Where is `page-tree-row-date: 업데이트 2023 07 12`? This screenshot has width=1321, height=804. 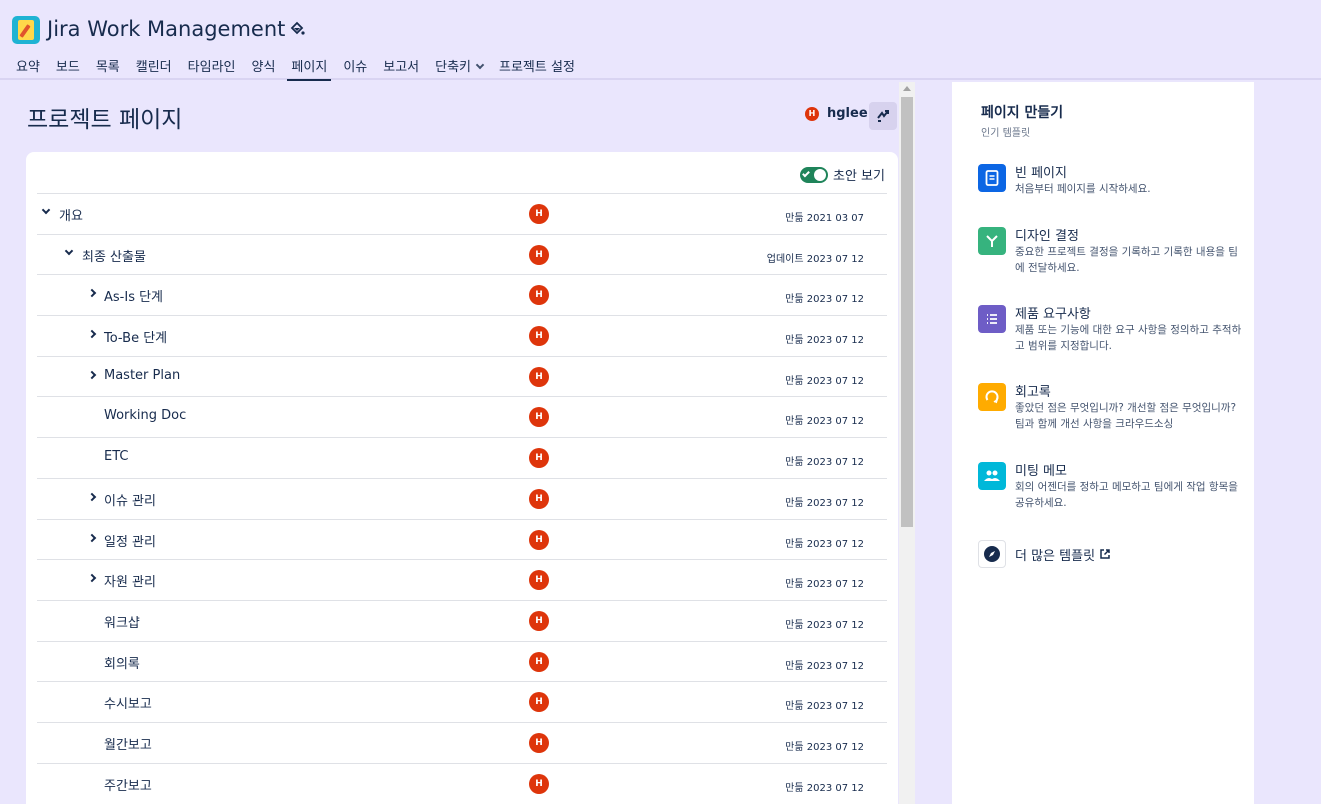
page-tree-row-date: 업데이트 2023 07 12 is located at coordinates (815, 259).